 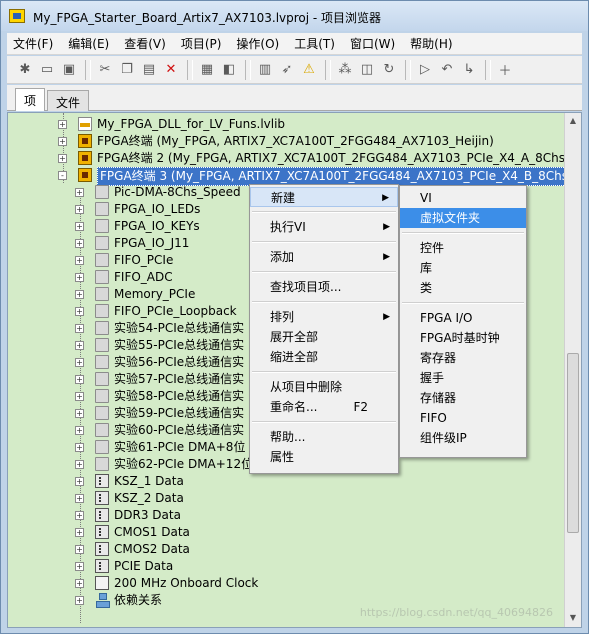 I want to click on menu-item: 类, so click(x=463, y=288).